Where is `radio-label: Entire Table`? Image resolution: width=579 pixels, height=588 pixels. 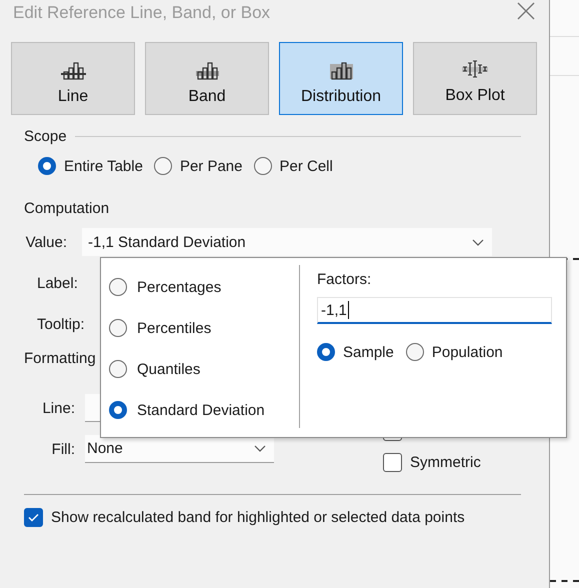 radio-label: Entire Table is located at coordinates (103, 166).